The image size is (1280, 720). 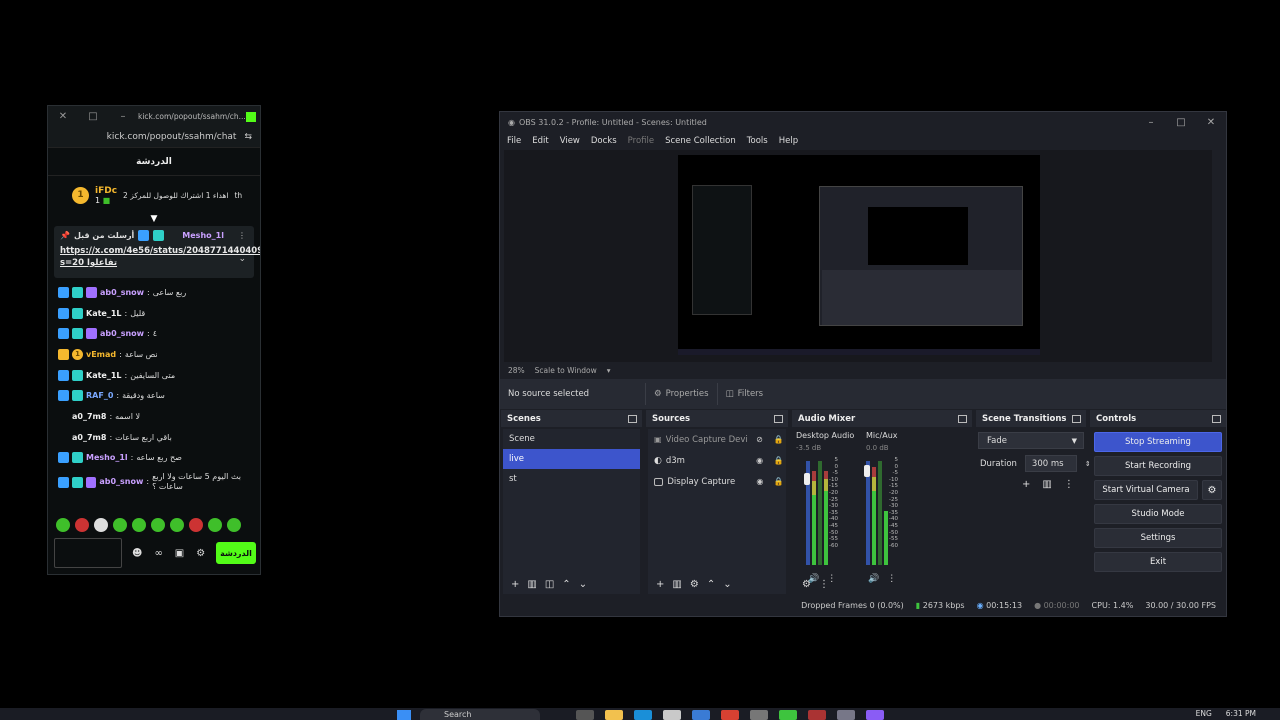 What do you see at coordinates (549, 584) in the screenshot?
I see `filter-icon: ◫` at bounding box center [549, 584].